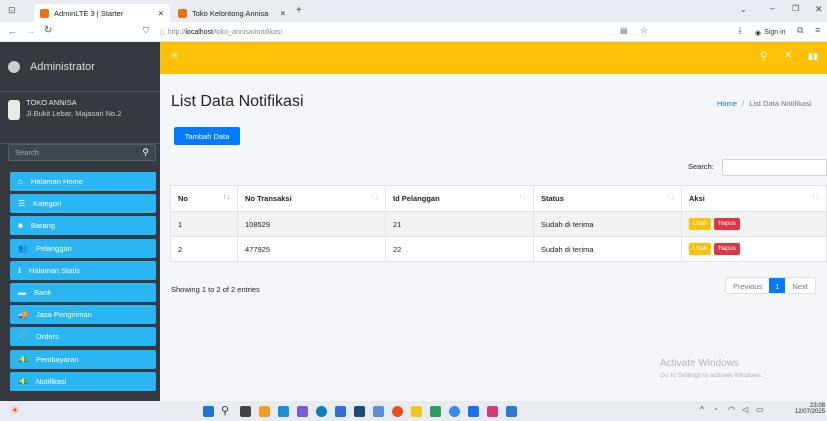  I want to click on top-navbar: ≡ ⚲ ✕ ▮▮, so click(493, 58).